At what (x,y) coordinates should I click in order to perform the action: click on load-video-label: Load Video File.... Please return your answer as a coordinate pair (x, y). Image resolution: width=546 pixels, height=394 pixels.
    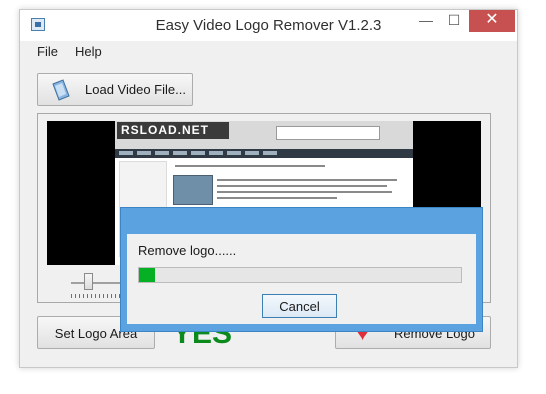
    Looking at the image, I should click on (135, 89).